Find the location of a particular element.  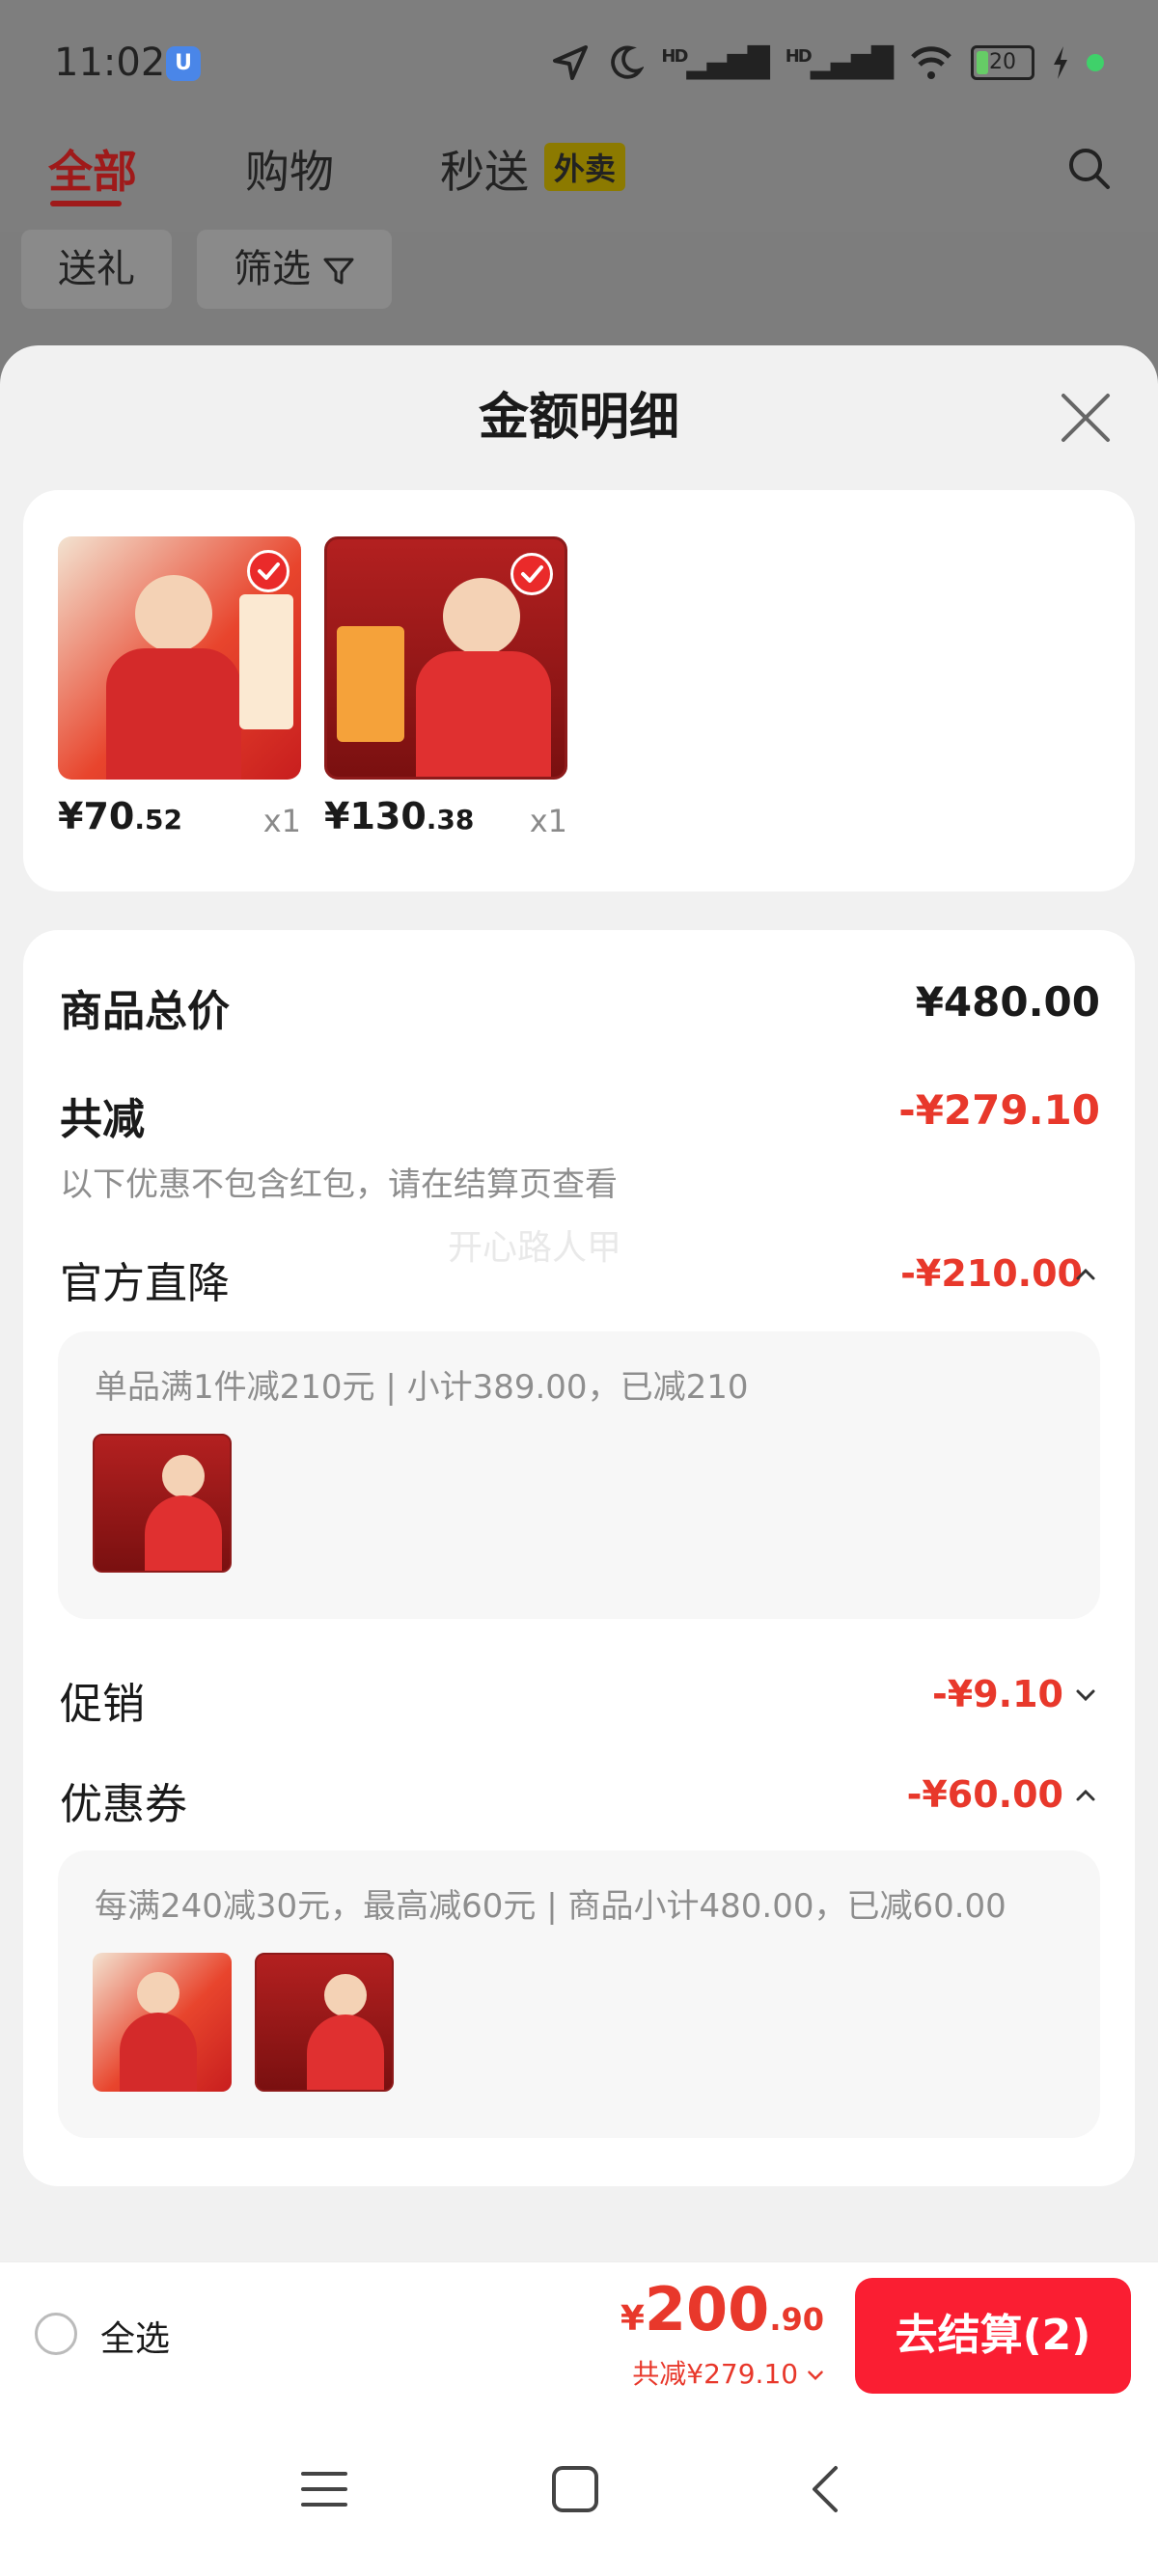

checkout-total: ¥200.90 is located at coordinates (722, 2309).